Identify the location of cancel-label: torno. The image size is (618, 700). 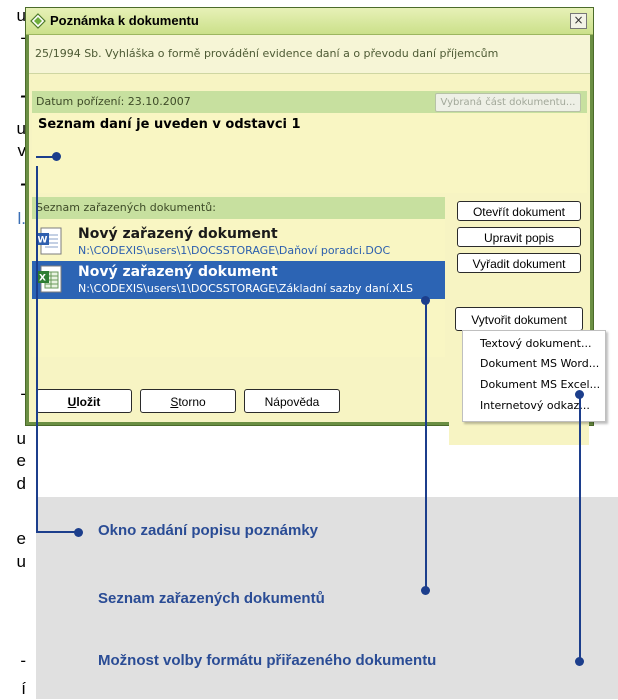
(192, 402).